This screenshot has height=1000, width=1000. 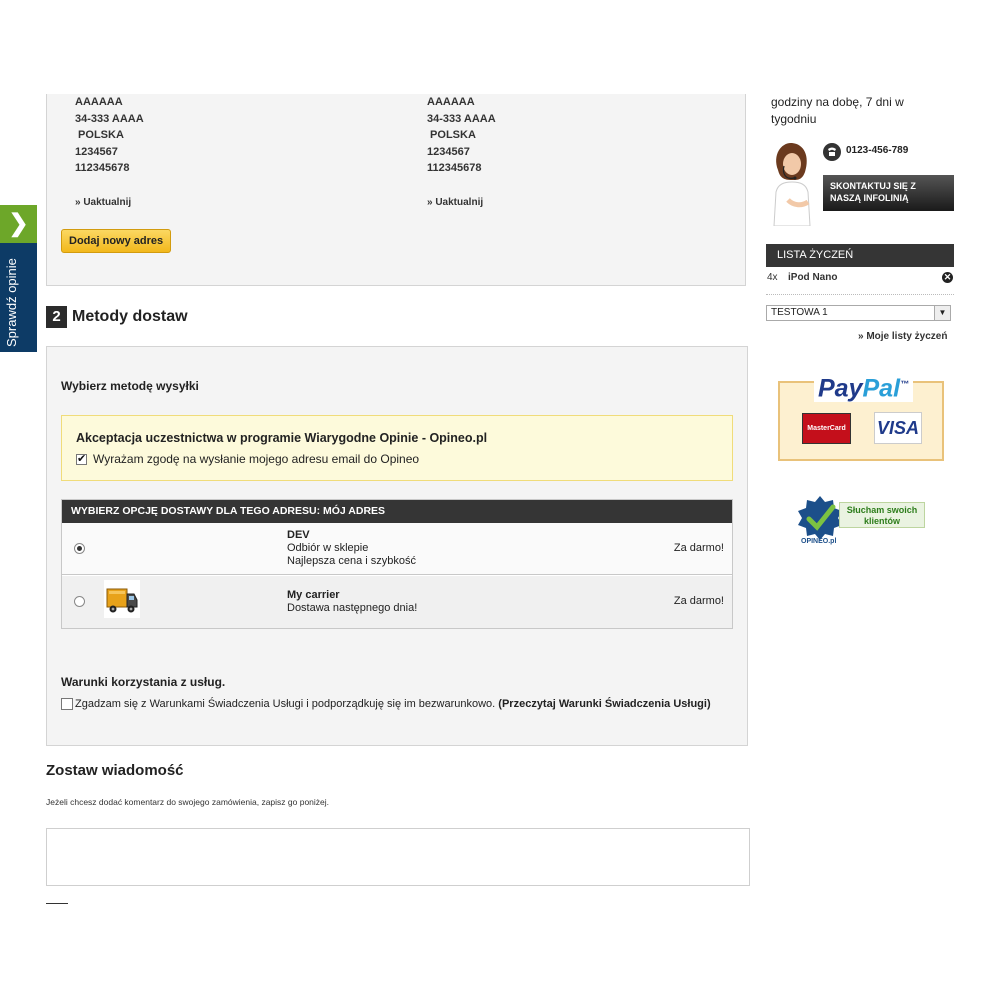 What do you see at coordinates (352, 608) in the screenshot?
I see `carrier-description: Dostawa następnego dnia!` at bounding box center [352, 608].